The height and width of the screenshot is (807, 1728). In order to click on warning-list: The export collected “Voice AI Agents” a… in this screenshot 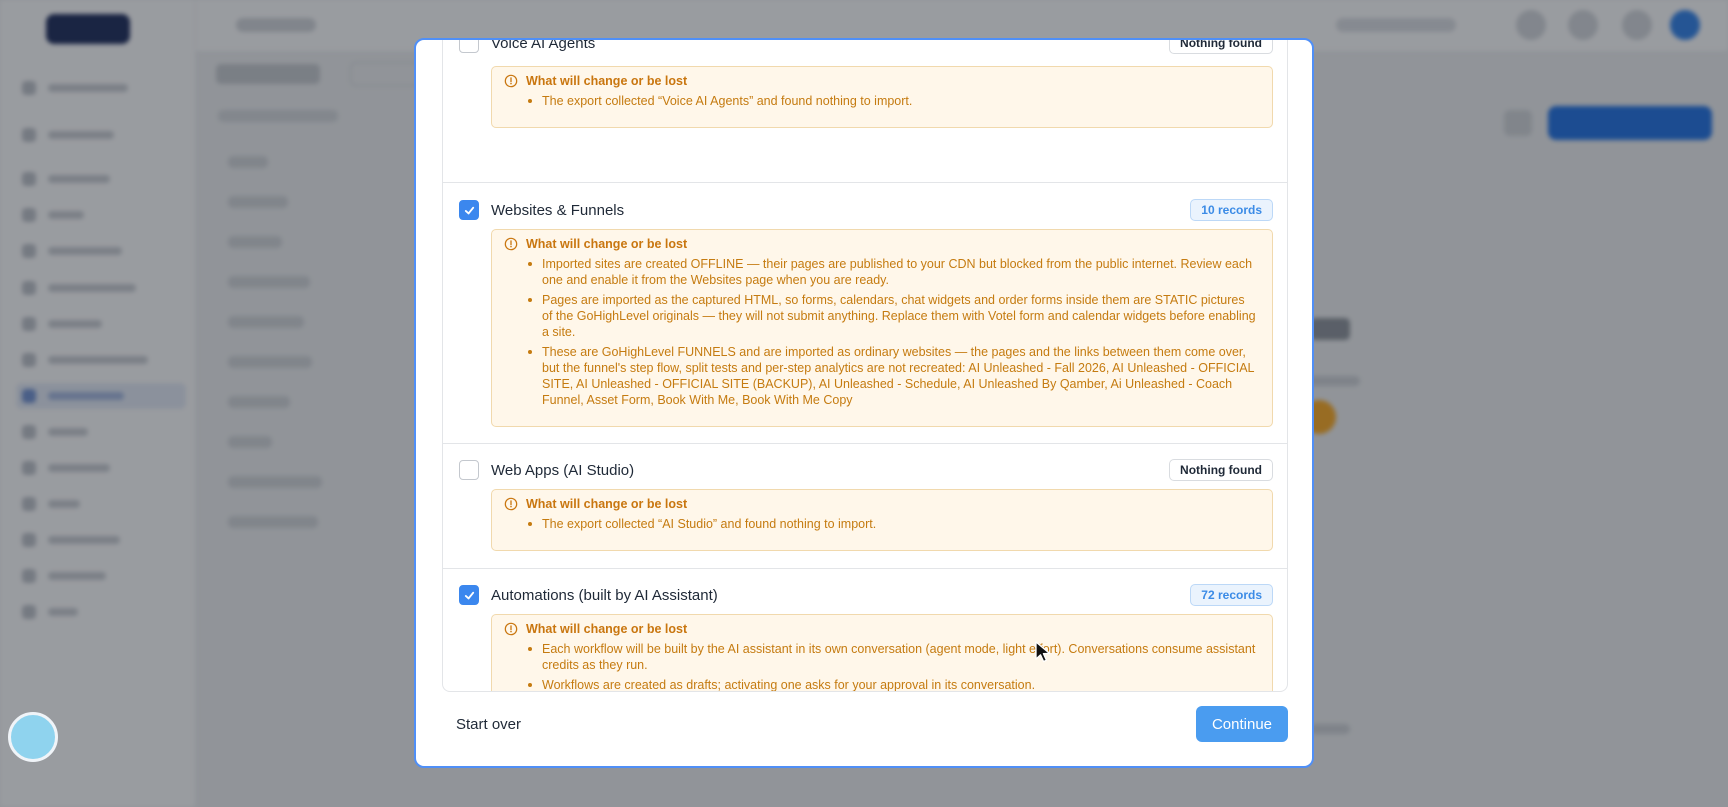, I will do `click(893, 103)`.